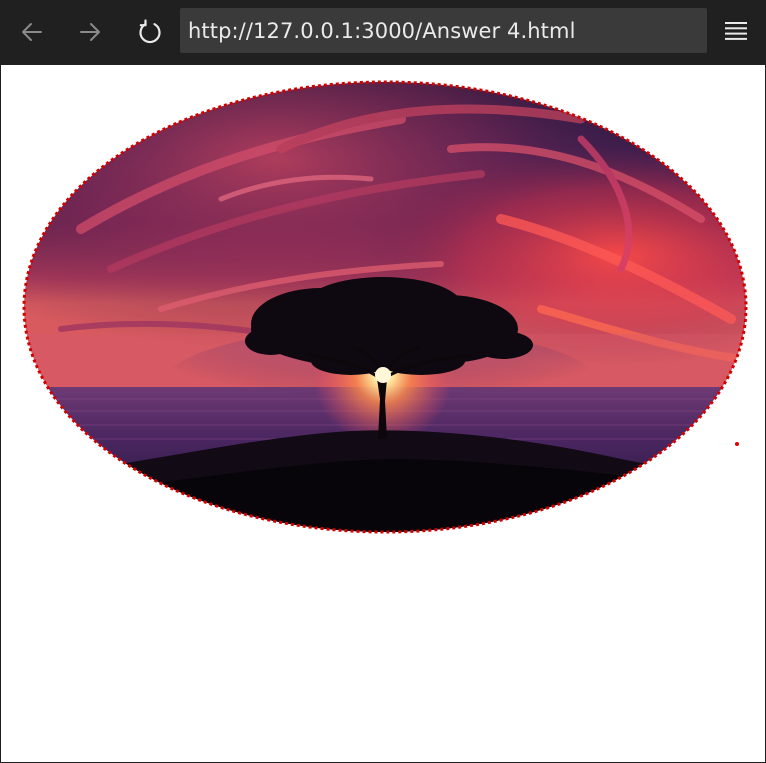 The height and width of the screenshot is (763, 766). I want to click on back-button, so click(32, 32).